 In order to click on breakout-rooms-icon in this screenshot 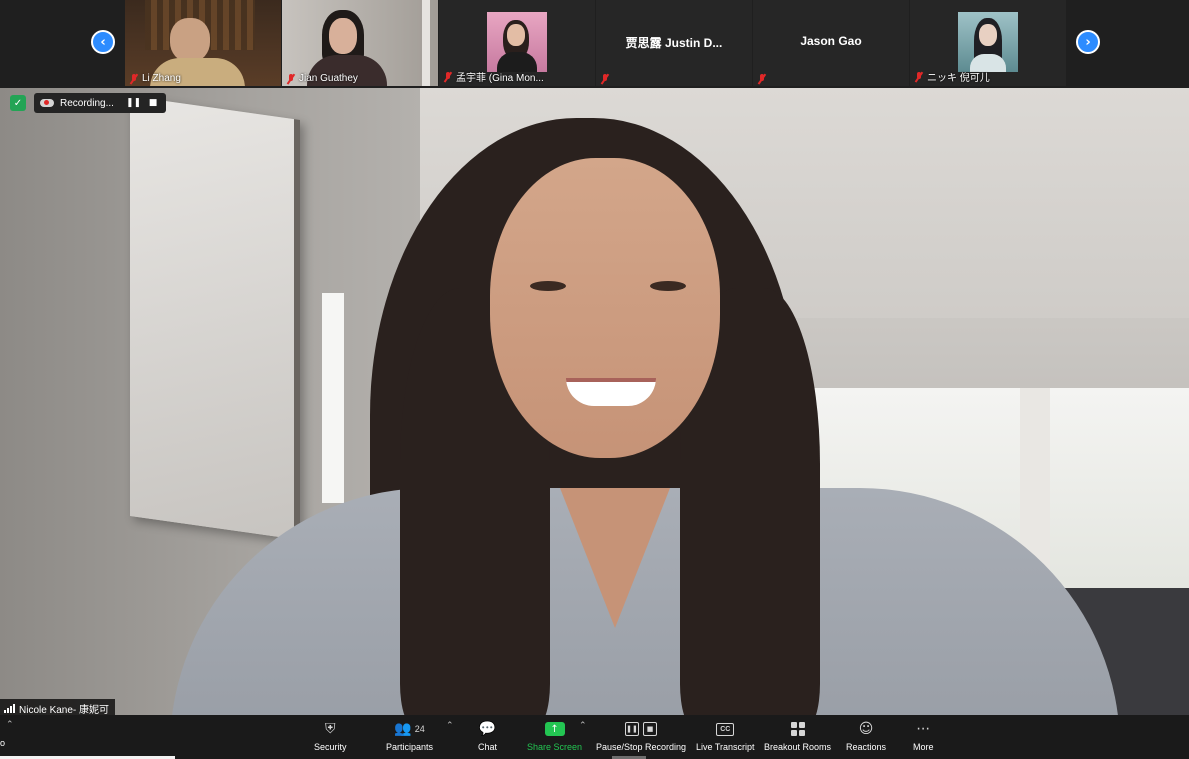, I will do `click(797, 729)`.